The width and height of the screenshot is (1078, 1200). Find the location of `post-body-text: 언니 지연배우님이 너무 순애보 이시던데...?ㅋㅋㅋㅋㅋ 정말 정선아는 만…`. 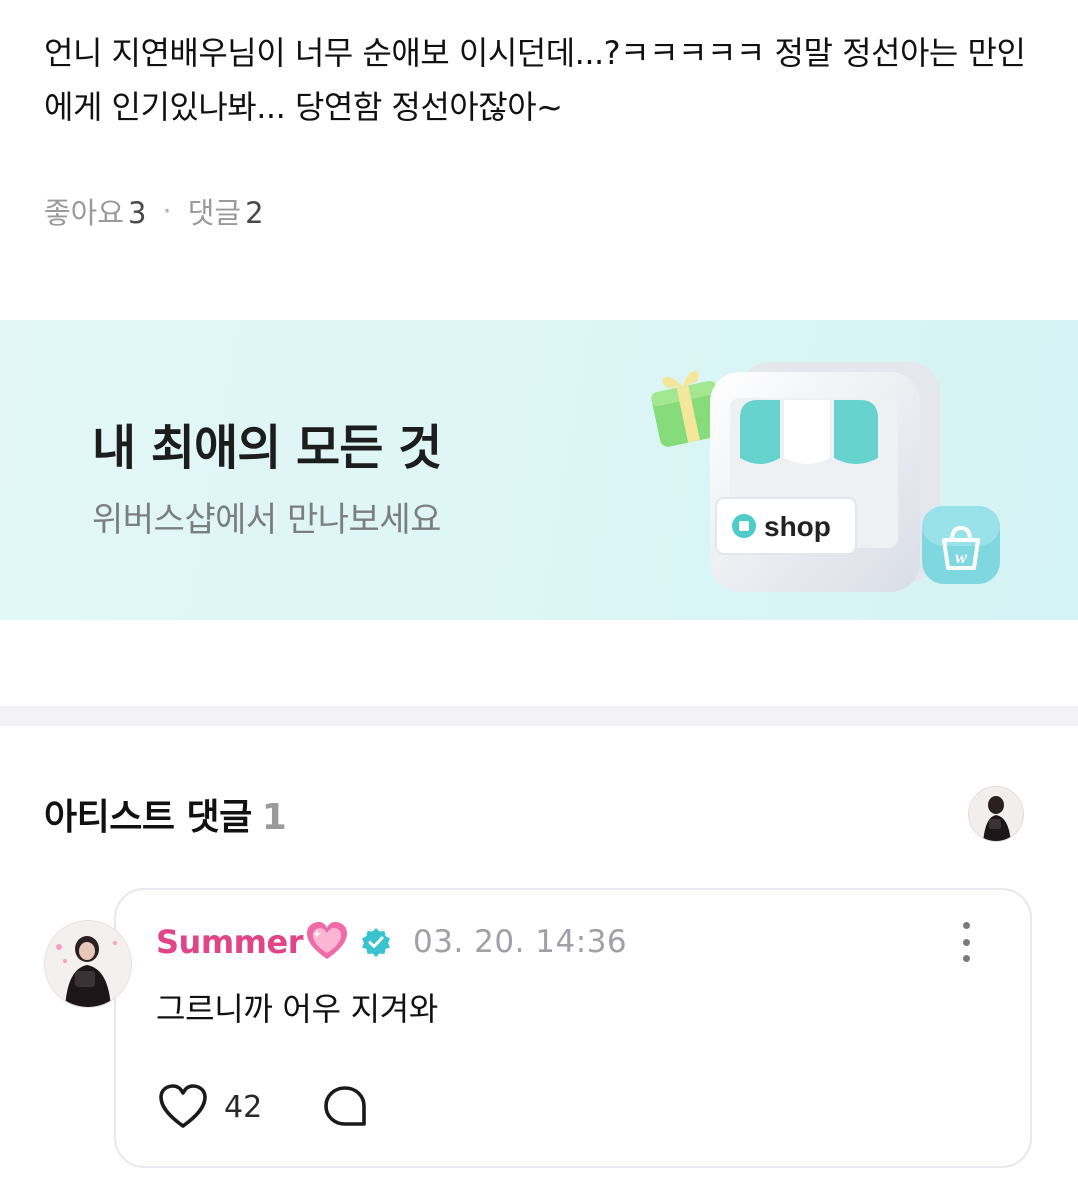

post-body-text: 언니 지연배우님이 너무 순애보 이시던데...?ㅋㅋㅋㅋㅋ 정말 정선아는 만… is located at coordinates (535, 80).